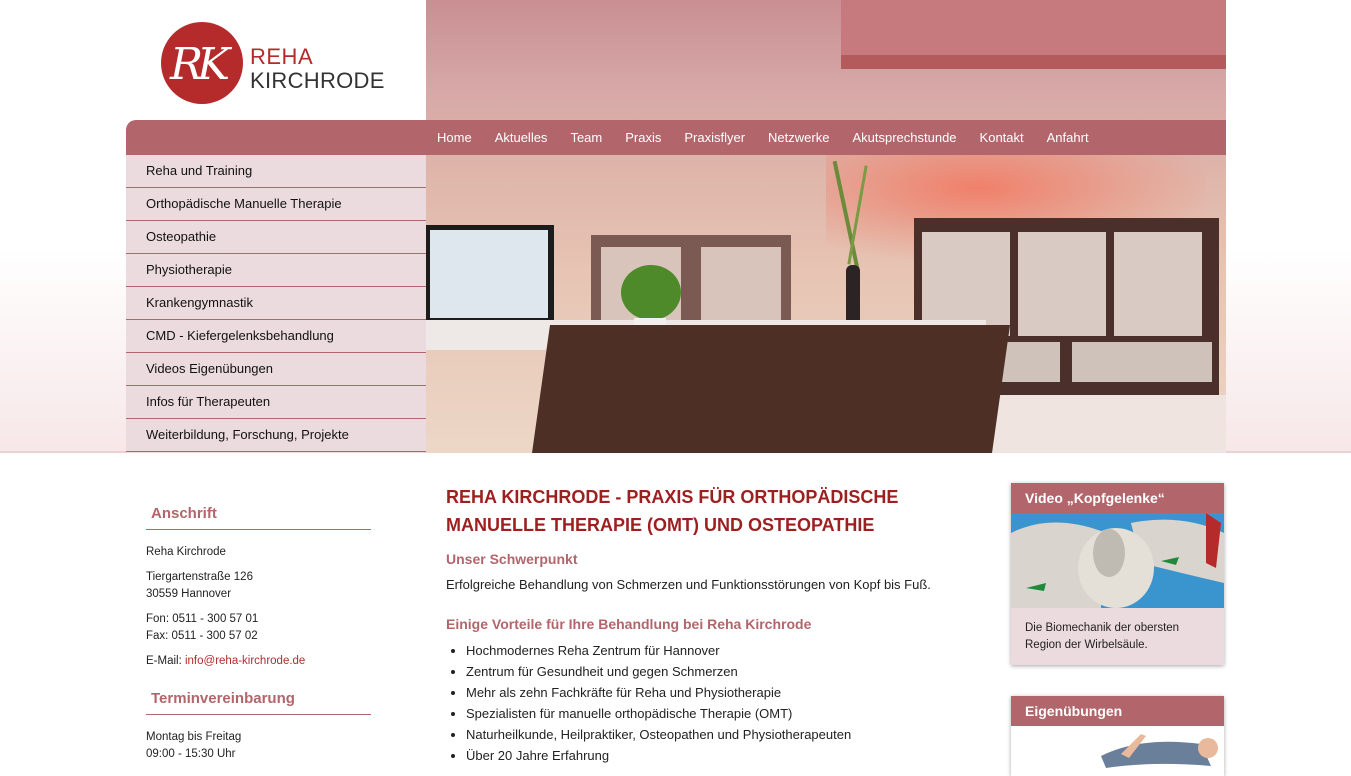 The image size is (1351, 776). Describe the element at coordinates (1106, 424) in the screenshot. I see `hero-floor` at that location.